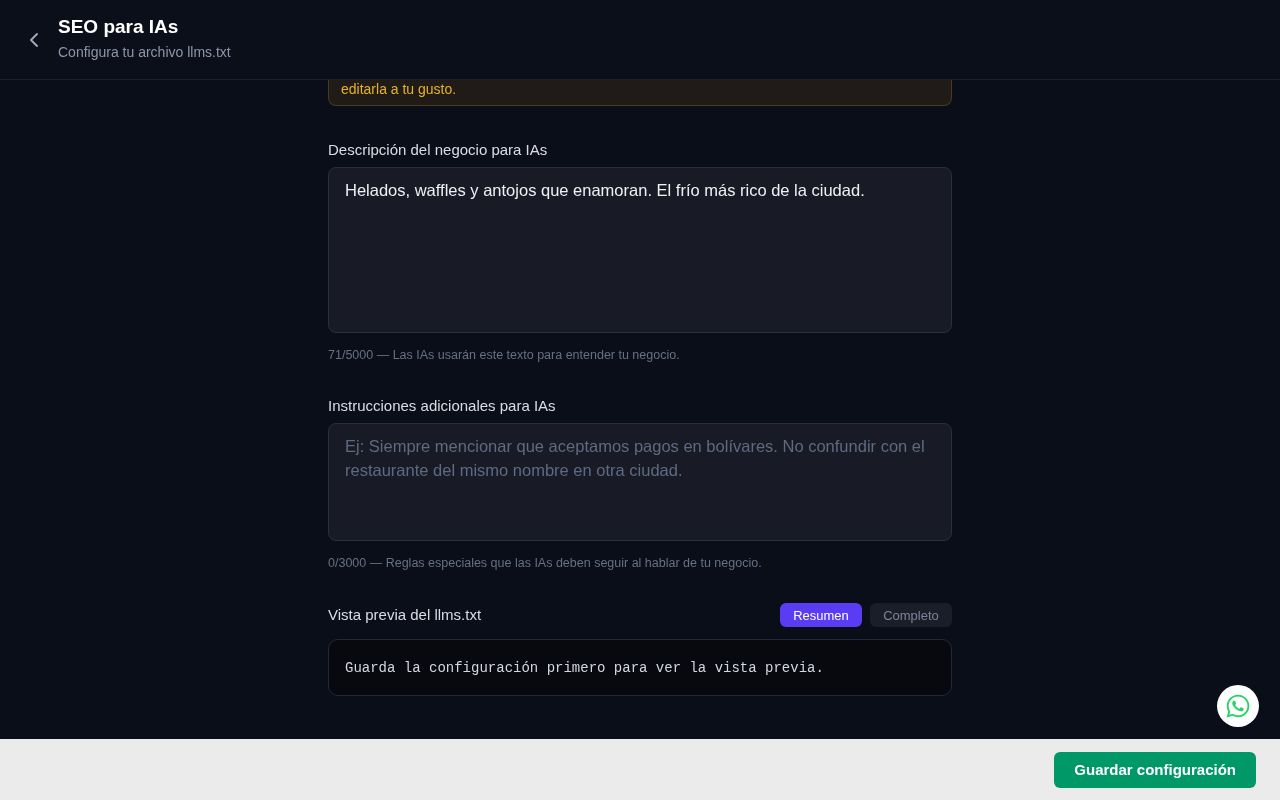 The width and height of the screenshot is (1280, 800). I want to click on notice-text: editarla a tu gusto., so click(640, 93).